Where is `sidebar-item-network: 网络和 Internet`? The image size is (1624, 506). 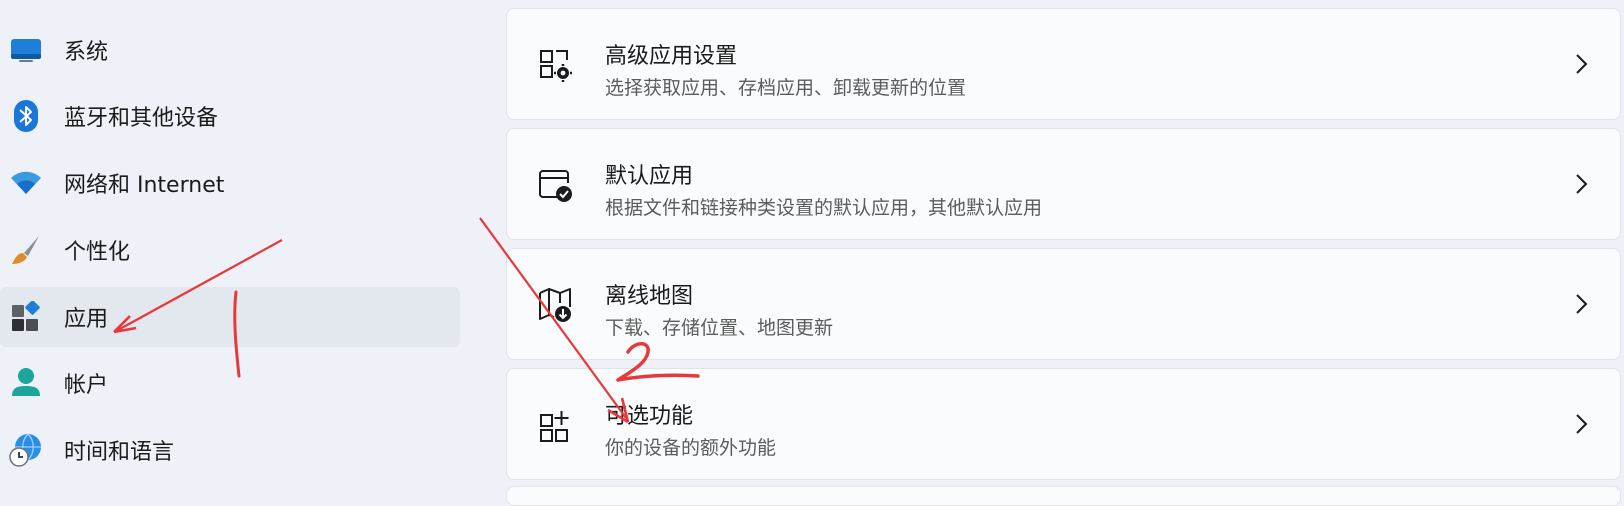 sidebar-item-network: 网络和 Internet is located at coordinates (230, 183).